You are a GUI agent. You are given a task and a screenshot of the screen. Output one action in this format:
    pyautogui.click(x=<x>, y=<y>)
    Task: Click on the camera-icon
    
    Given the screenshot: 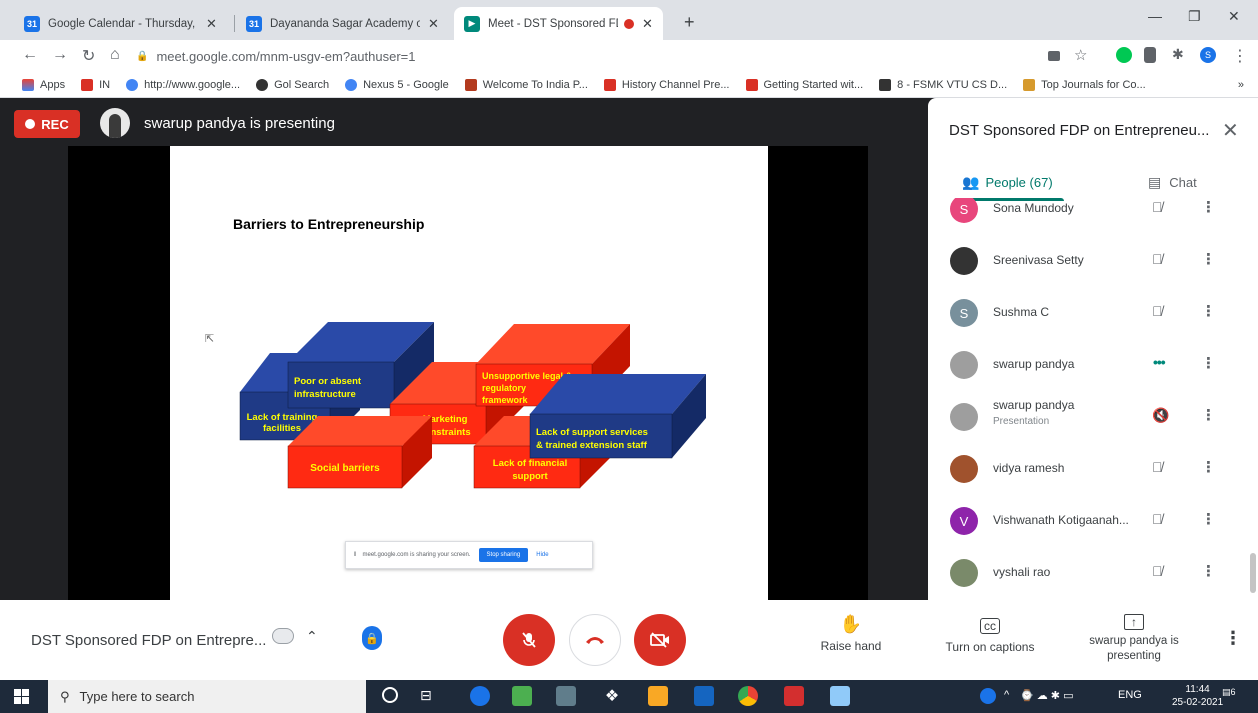 What is the action you would take?
    pyautogui.click(x=1054, y=56)
    